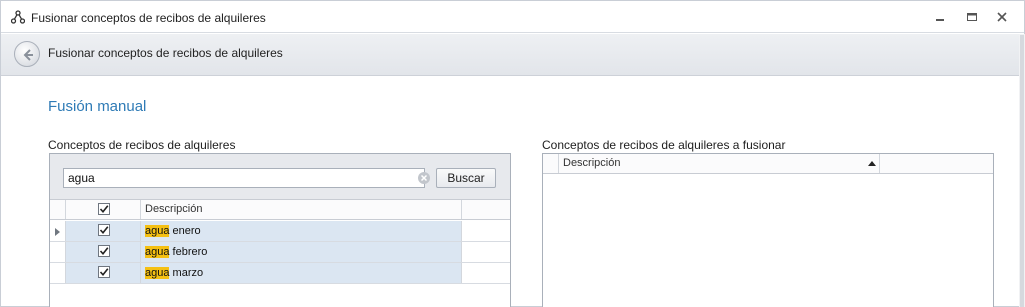  I want to click on current-row-icon, so click(57, 232).